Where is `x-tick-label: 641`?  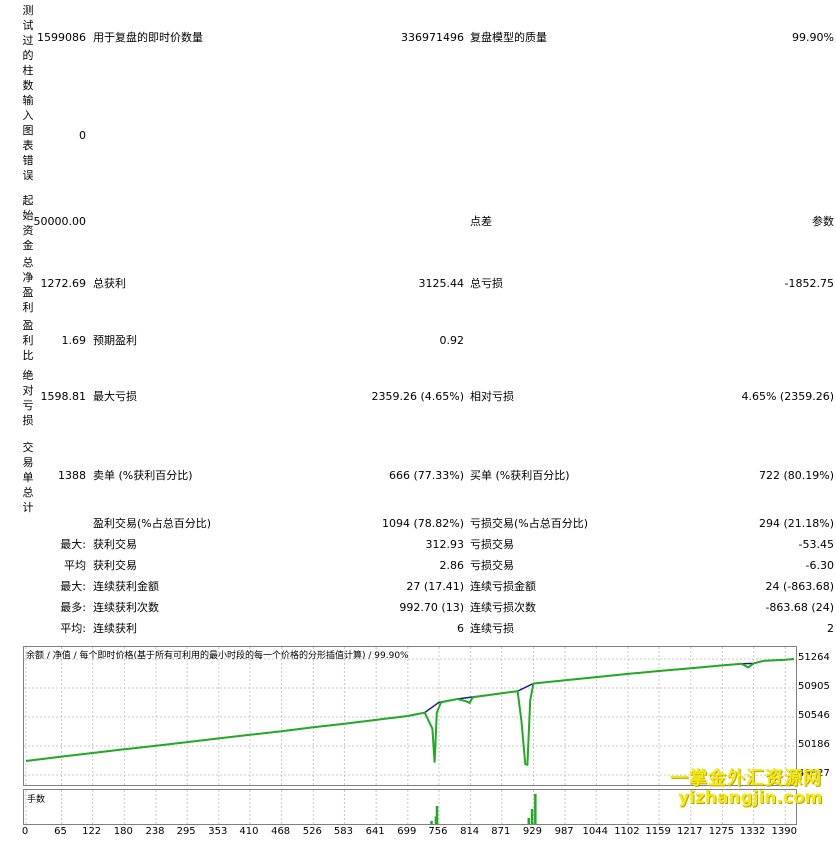
x-tick-label: 641 is located at coordinates (375, 831).